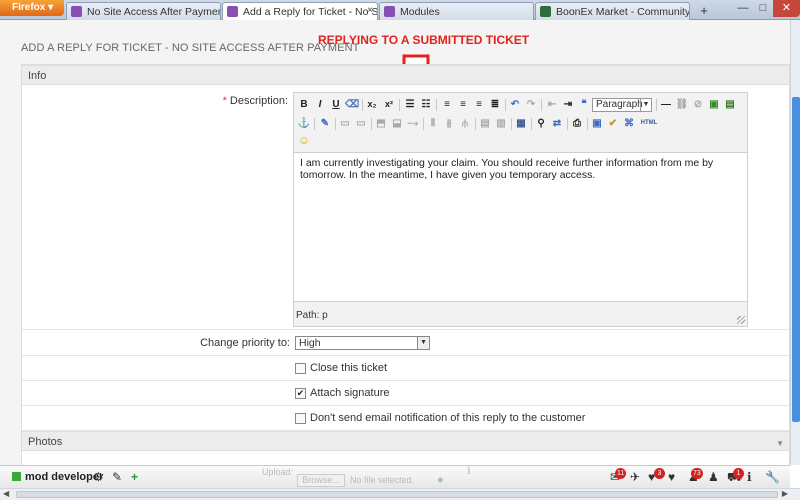 This screenshot has width=800, height=500. What do you see at coordinates (117, 477) in the screenshot?
I see `edit-icon: ✎` at bounding box center [117, 477].